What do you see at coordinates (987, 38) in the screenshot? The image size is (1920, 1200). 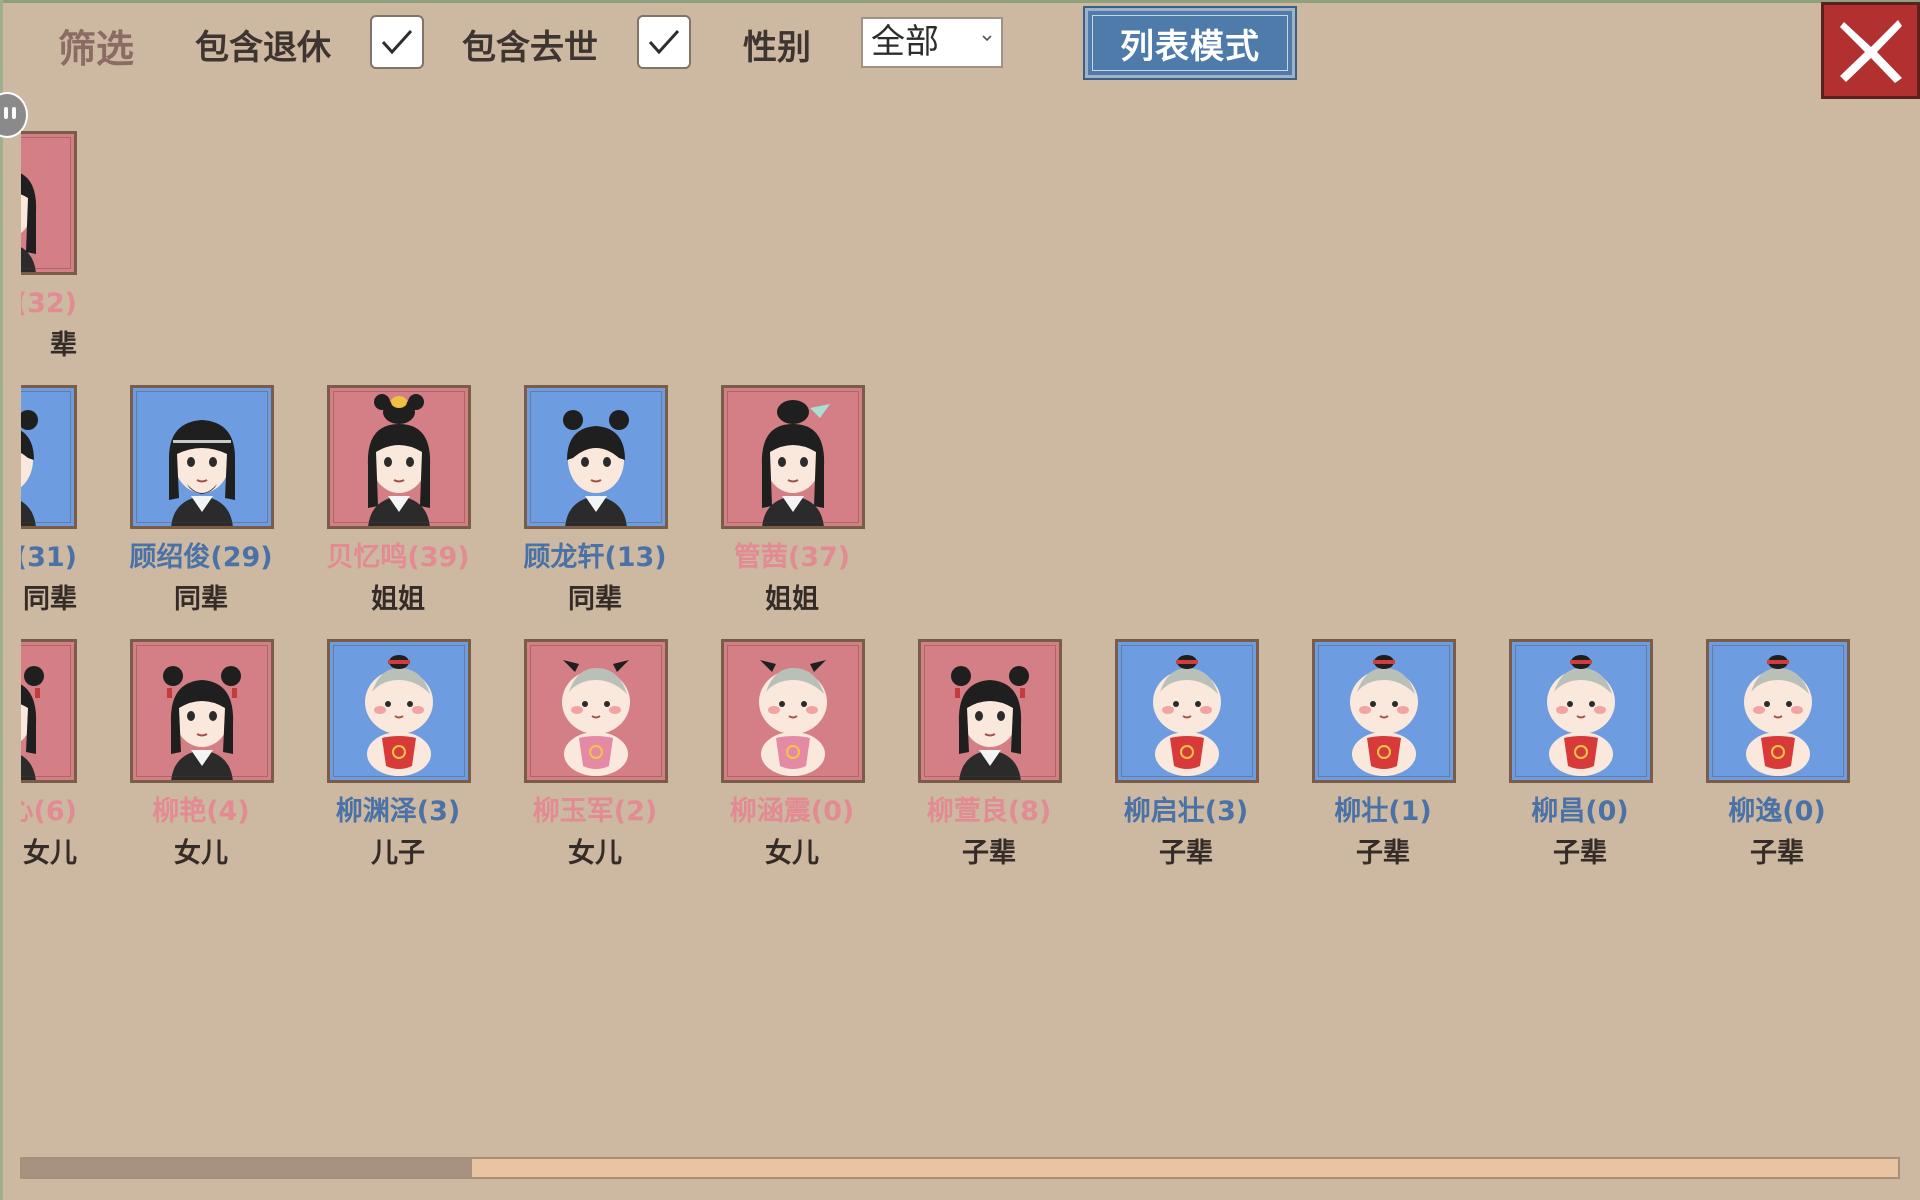 I see `chevron-down-icon` at bounding box center [987, 38].